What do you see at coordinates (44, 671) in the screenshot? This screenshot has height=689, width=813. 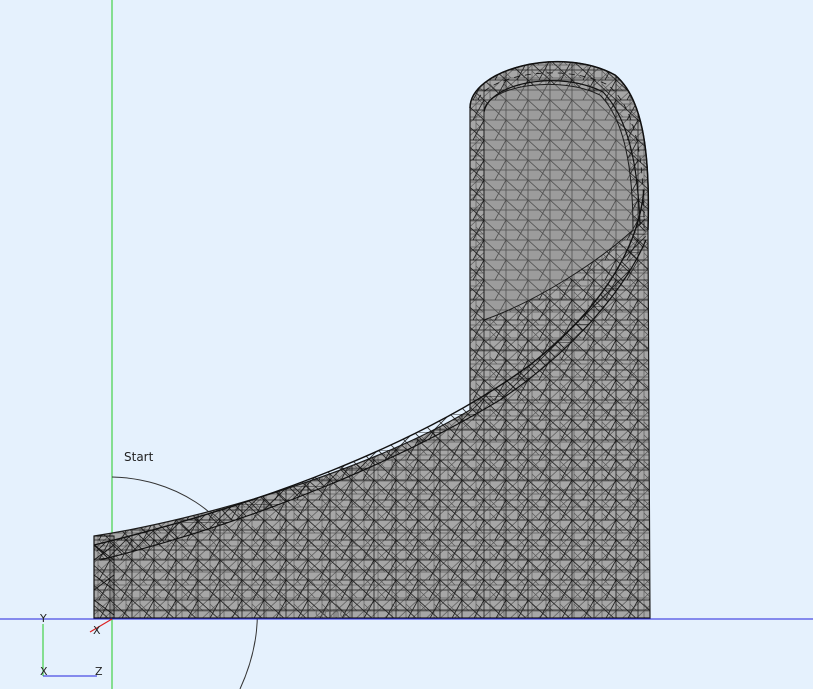 I see `triad-x-label: X` at bounding box center [44, 671].